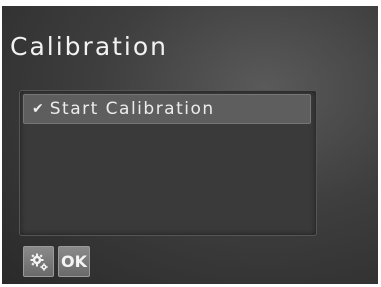 The width and height of the screenshot is (381, 287). Describe the element at coordinates (74, 261) in the screenshot. I see `ok-button: OK` at that location.